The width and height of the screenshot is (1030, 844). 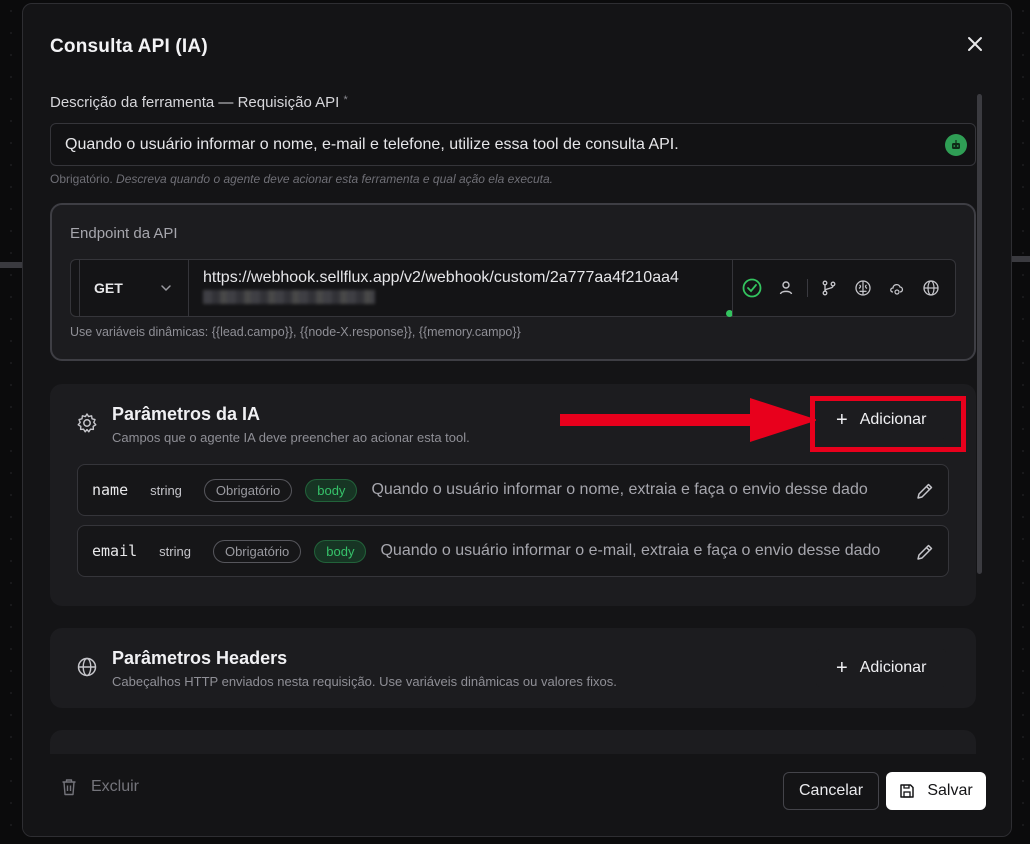 I want to click on close-button, so click(x=975, y=44).